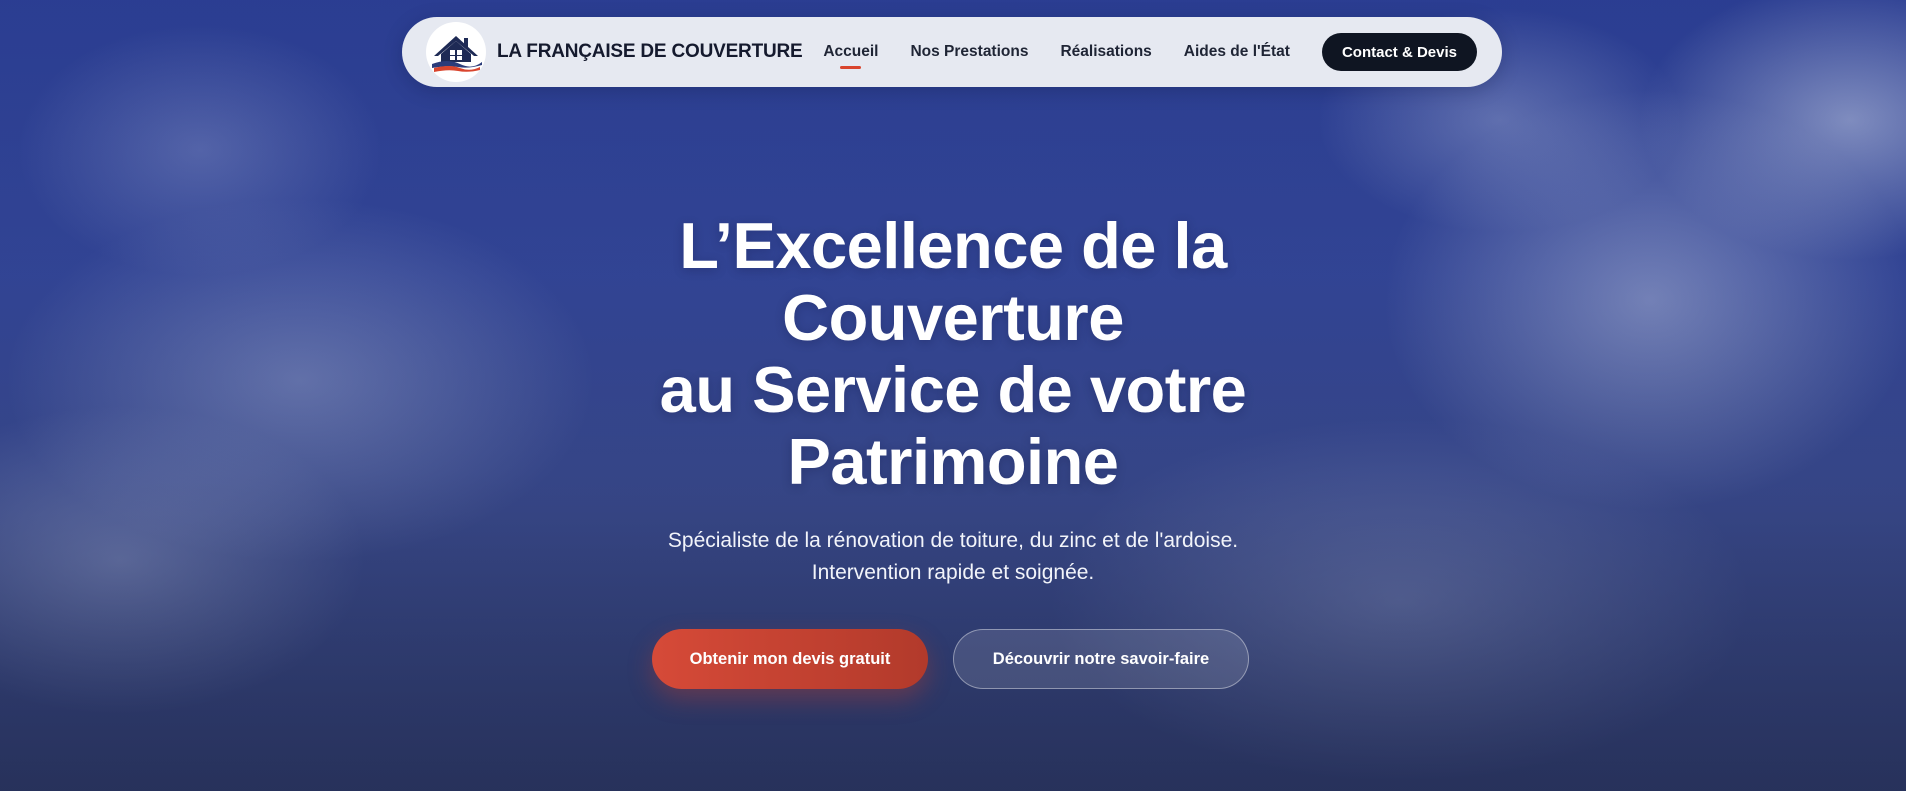 This screenshot has height=791, width=1906. Describe the element at coordinates (1399, 52) in the screenshot. I see `contact-devis-button: Contact & Devis` at that location.